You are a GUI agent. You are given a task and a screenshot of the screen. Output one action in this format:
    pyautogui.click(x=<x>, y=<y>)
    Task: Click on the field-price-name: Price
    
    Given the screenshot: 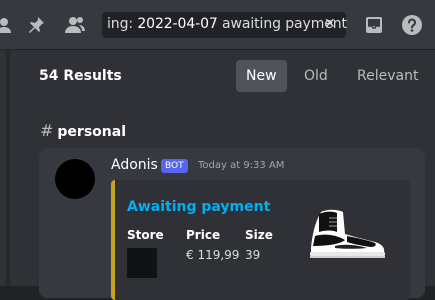 What is the action you would take?
    pyautogui.click(x=203, y=235)
    